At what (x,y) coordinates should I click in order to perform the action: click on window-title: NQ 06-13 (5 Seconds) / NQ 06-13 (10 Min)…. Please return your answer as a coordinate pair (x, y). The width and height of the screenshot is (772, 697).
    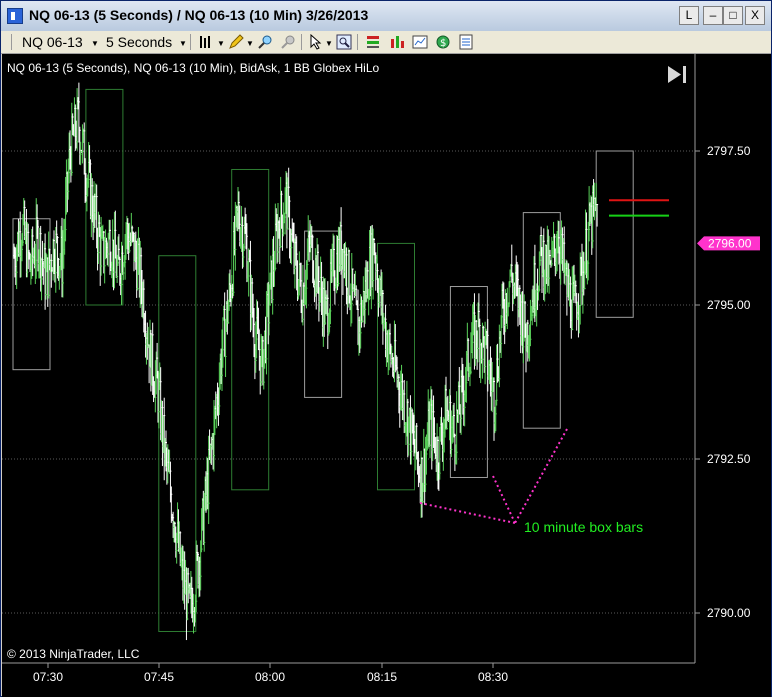
    Looking at the image, I should click on (199, 15).